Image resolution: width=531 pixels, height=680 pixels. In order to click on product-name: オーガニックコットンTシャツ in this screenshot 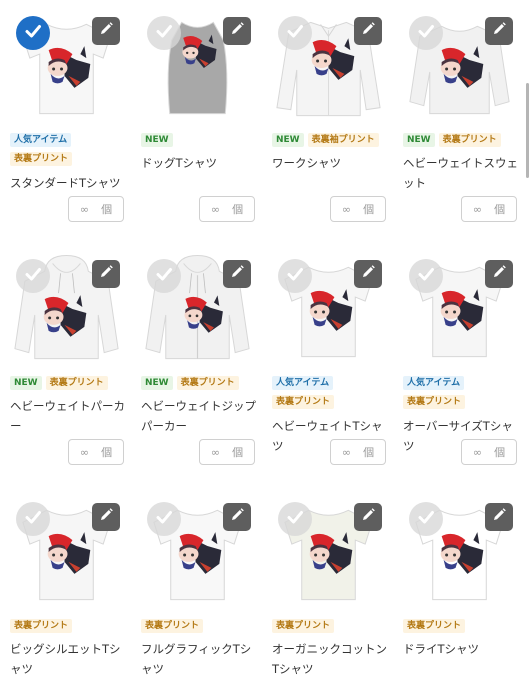, I will do `click(331, 659)`.